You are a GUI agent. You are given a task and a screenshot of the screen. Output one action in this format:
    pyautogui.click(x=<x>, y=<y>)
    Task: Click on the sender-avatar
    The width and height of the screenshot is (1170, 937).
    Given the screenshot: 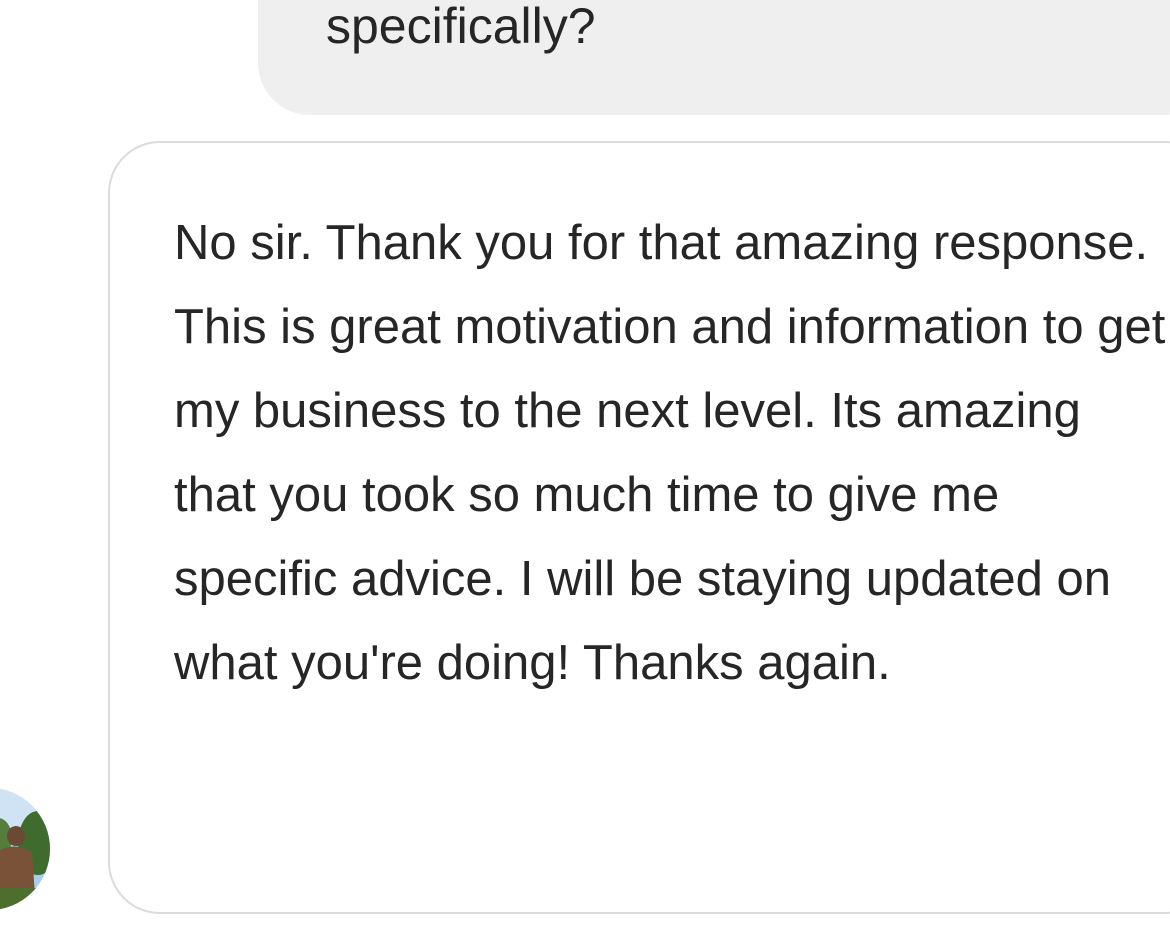 What is the action you would take?
    pyautogui.click(x=25, y=849)
    